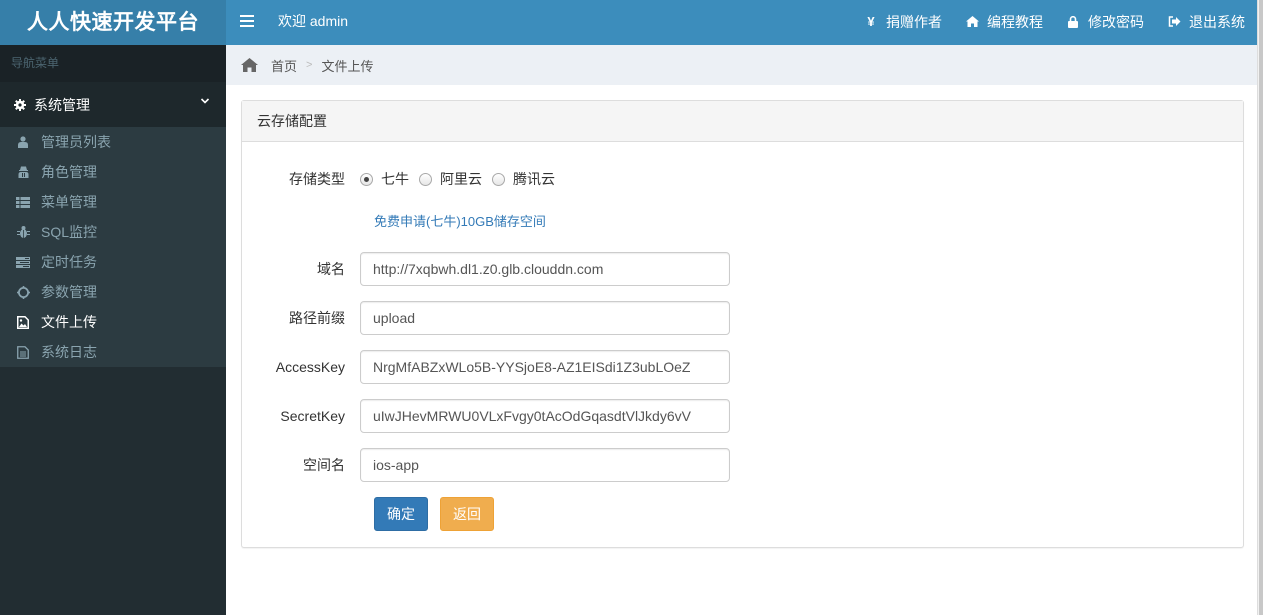  Describe the element at coordinates (1116, 21) in the screenshot. I see `change-password-label: 修改密码` at that location.